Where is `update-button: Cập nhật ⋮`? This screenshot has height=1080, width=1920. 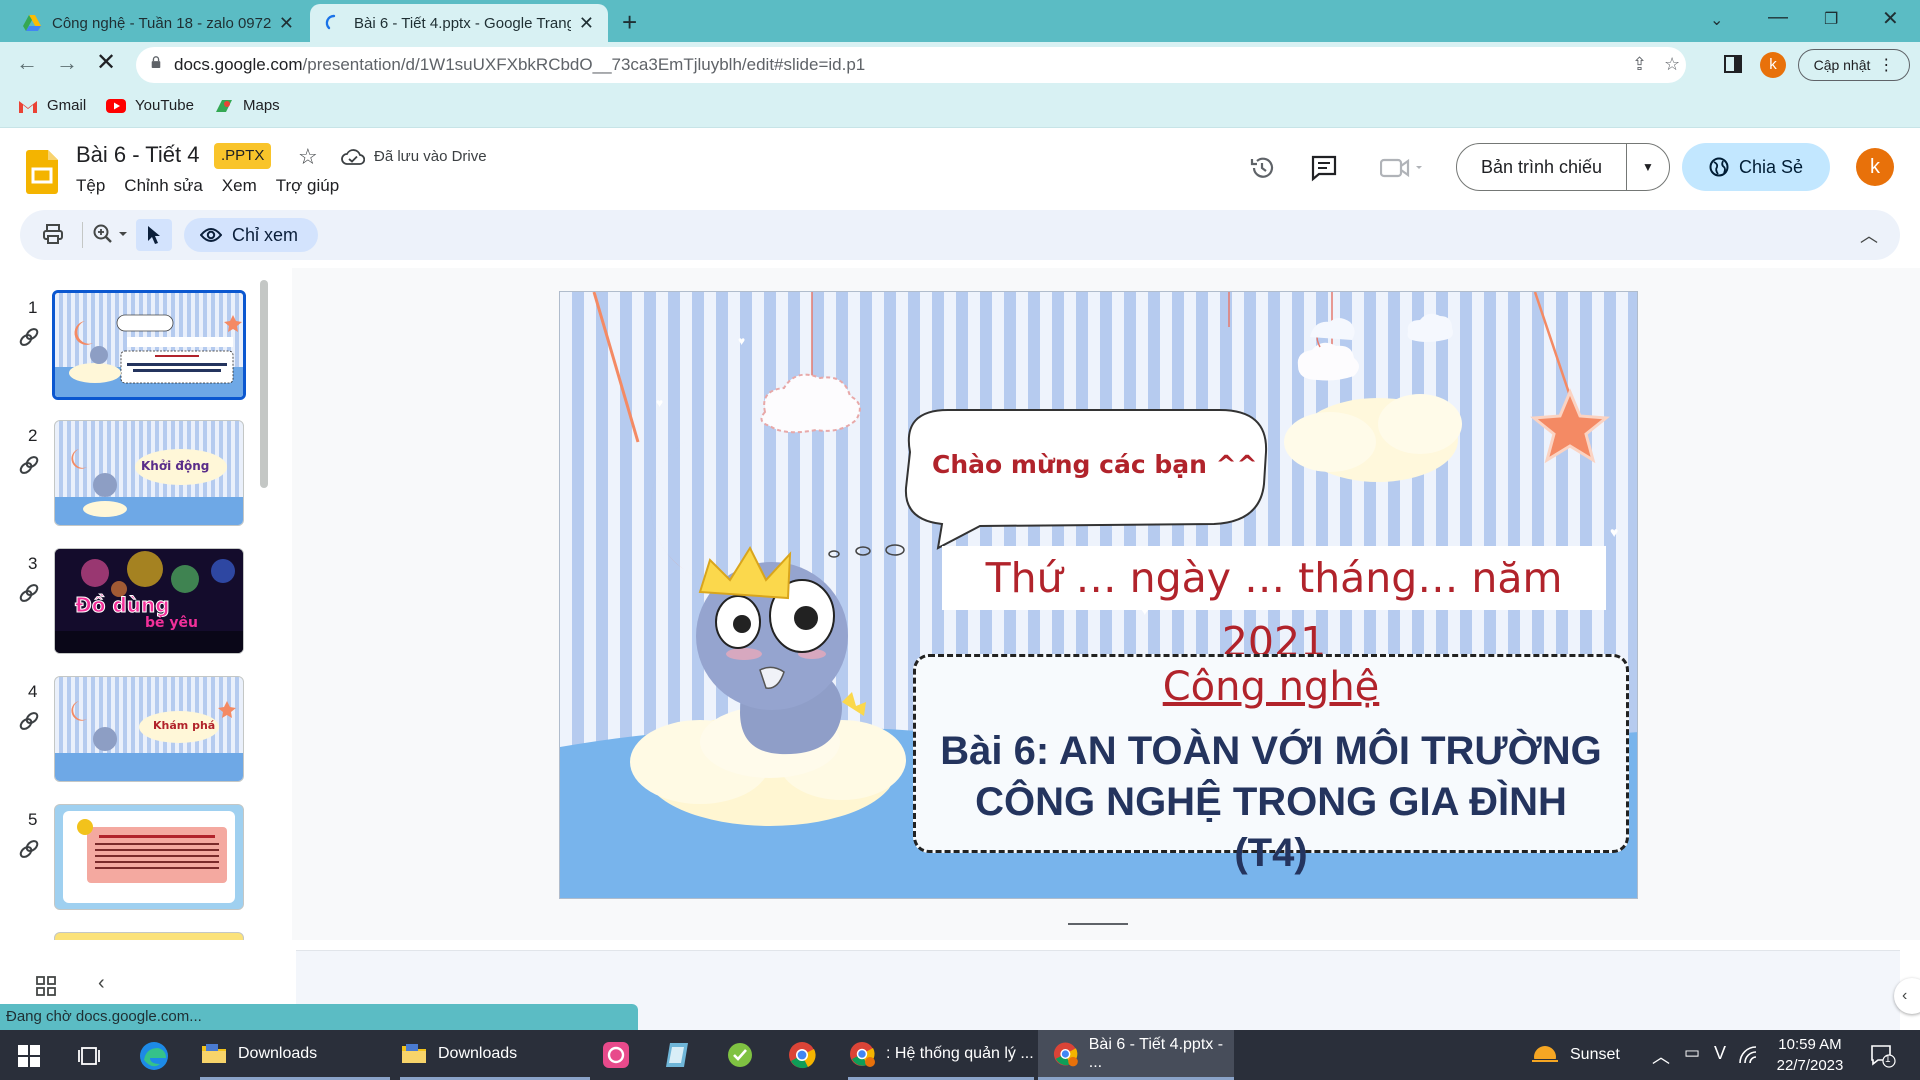
update-button: Cập nhật ⋮ is located at coordinates (1854, 65).